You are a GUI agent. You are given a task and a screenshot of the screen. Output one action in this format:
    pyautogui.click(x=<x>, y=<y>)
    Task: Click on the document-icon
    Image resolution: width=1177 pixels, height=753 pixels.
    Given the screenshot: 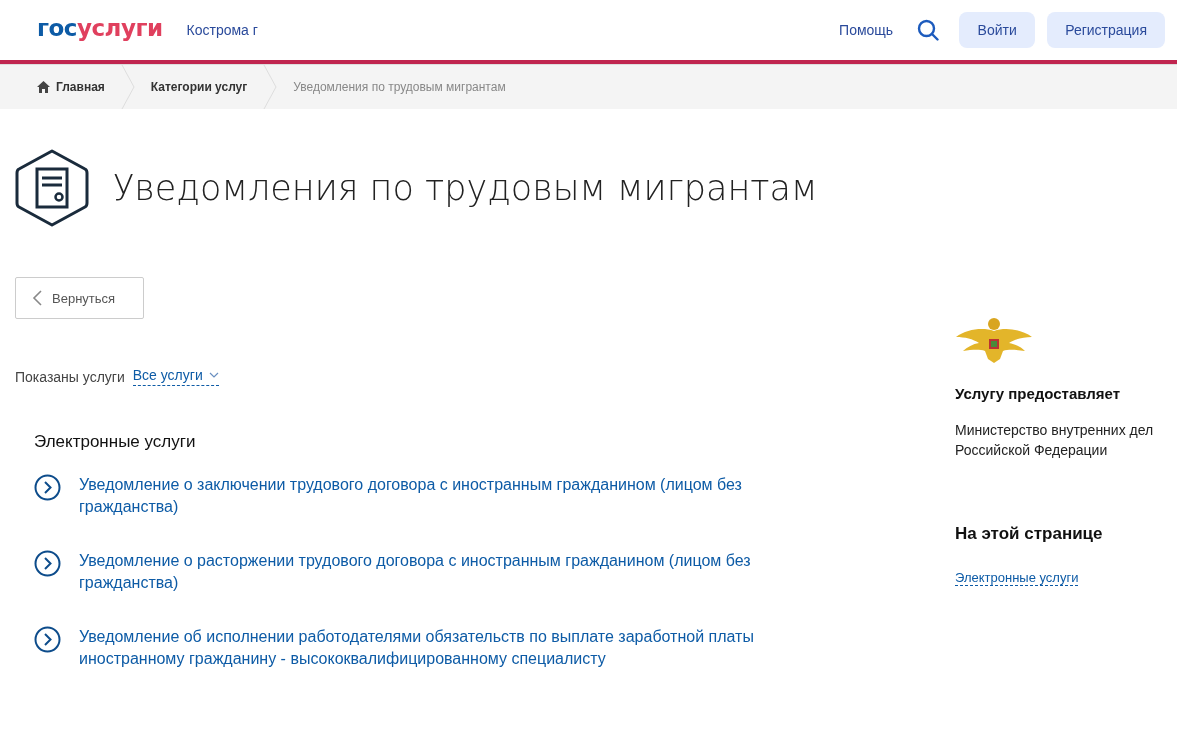 What is the action you would take?
    pyautogui.click(x=52, y=188)
    